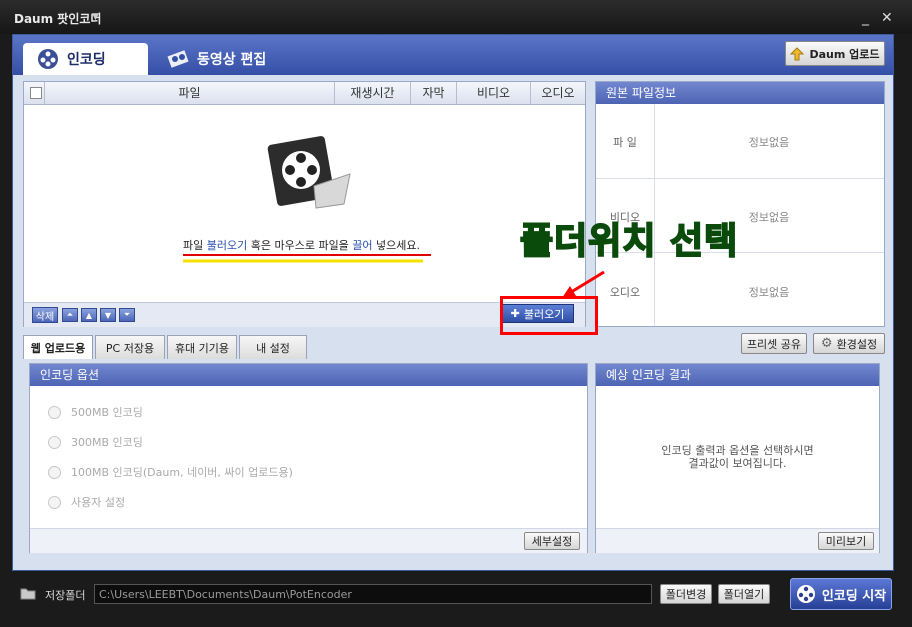  Describe the element at coordinates (189, 93) in the screenshot. I see `column-file: 파일` at that location.